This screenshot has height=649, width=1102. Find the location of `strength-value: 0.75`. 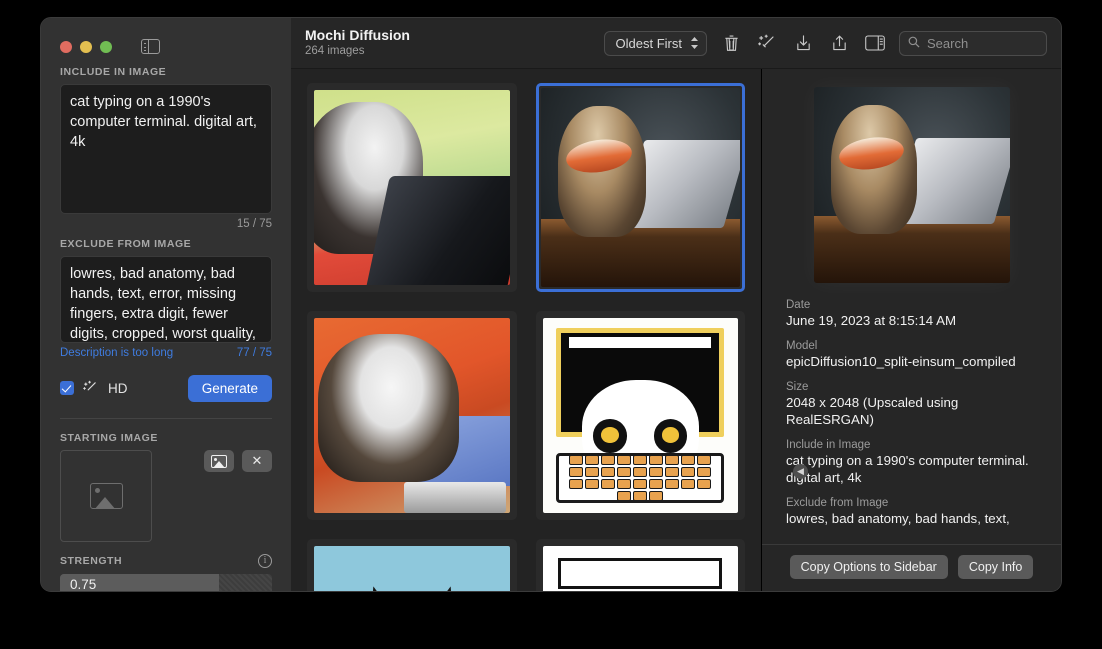

strength-value: 0.75 is located at coordinates (83, 584).